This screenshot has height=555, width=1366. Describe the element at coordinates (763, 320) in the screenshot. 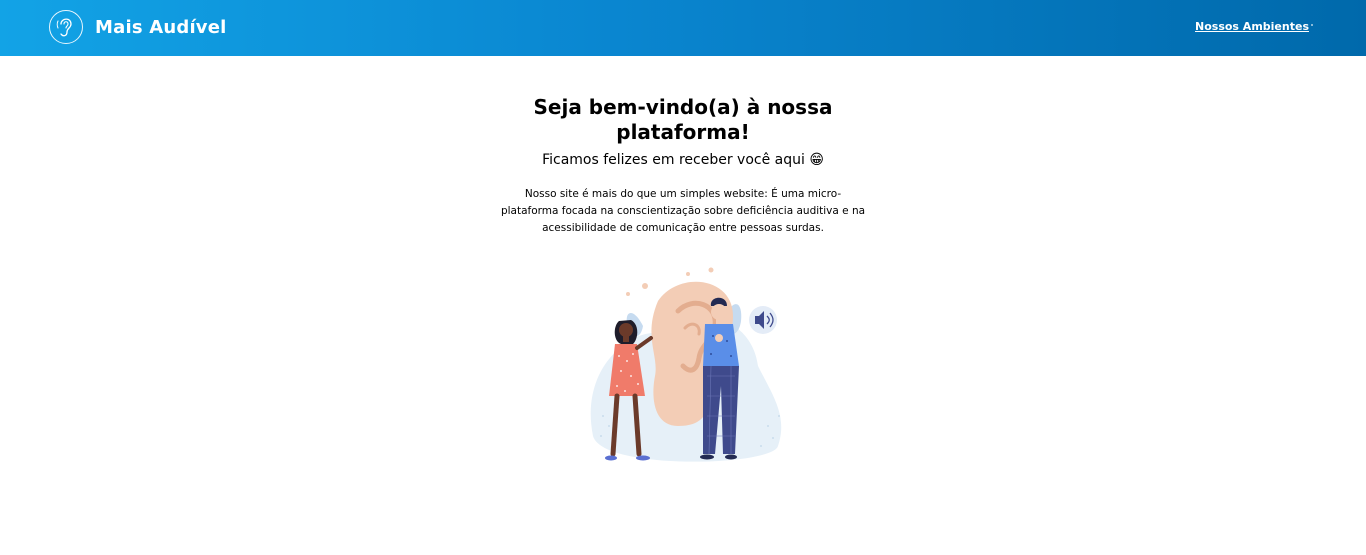

I see `speaker-icon` at that location.